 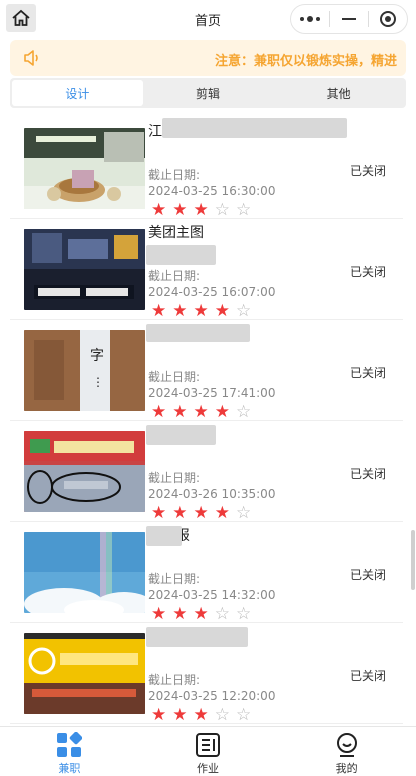 I want to click on deadline-value: 2024-03-25 17:41:00, so click(x=212, y=393).